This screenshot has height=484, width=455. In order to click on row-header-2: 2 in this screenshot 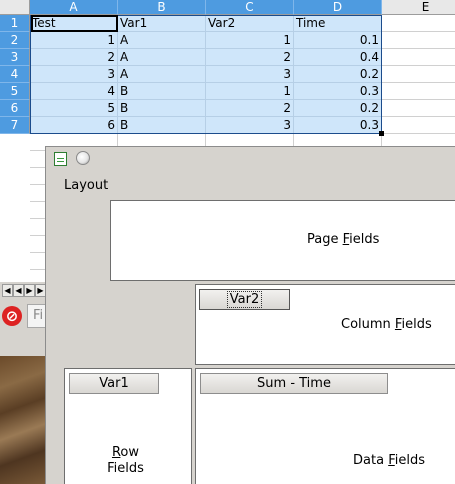, I will do `click(15, 40)`.